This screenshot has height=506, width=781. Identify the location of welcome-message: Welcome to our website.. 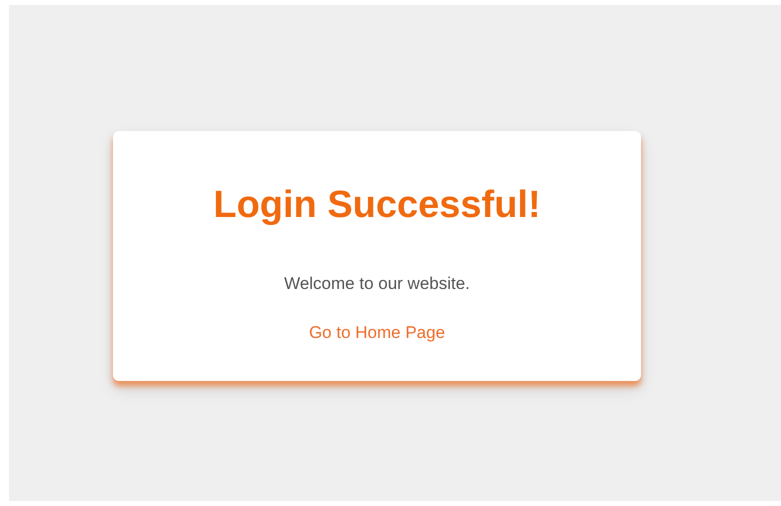
(377, 283).